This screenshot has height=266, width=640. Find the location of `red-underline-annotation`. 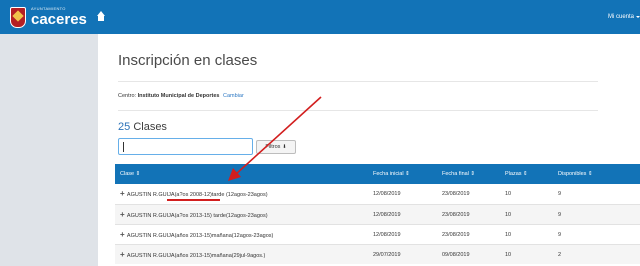

red-underline-annotation is located at coordinates (193, 200).